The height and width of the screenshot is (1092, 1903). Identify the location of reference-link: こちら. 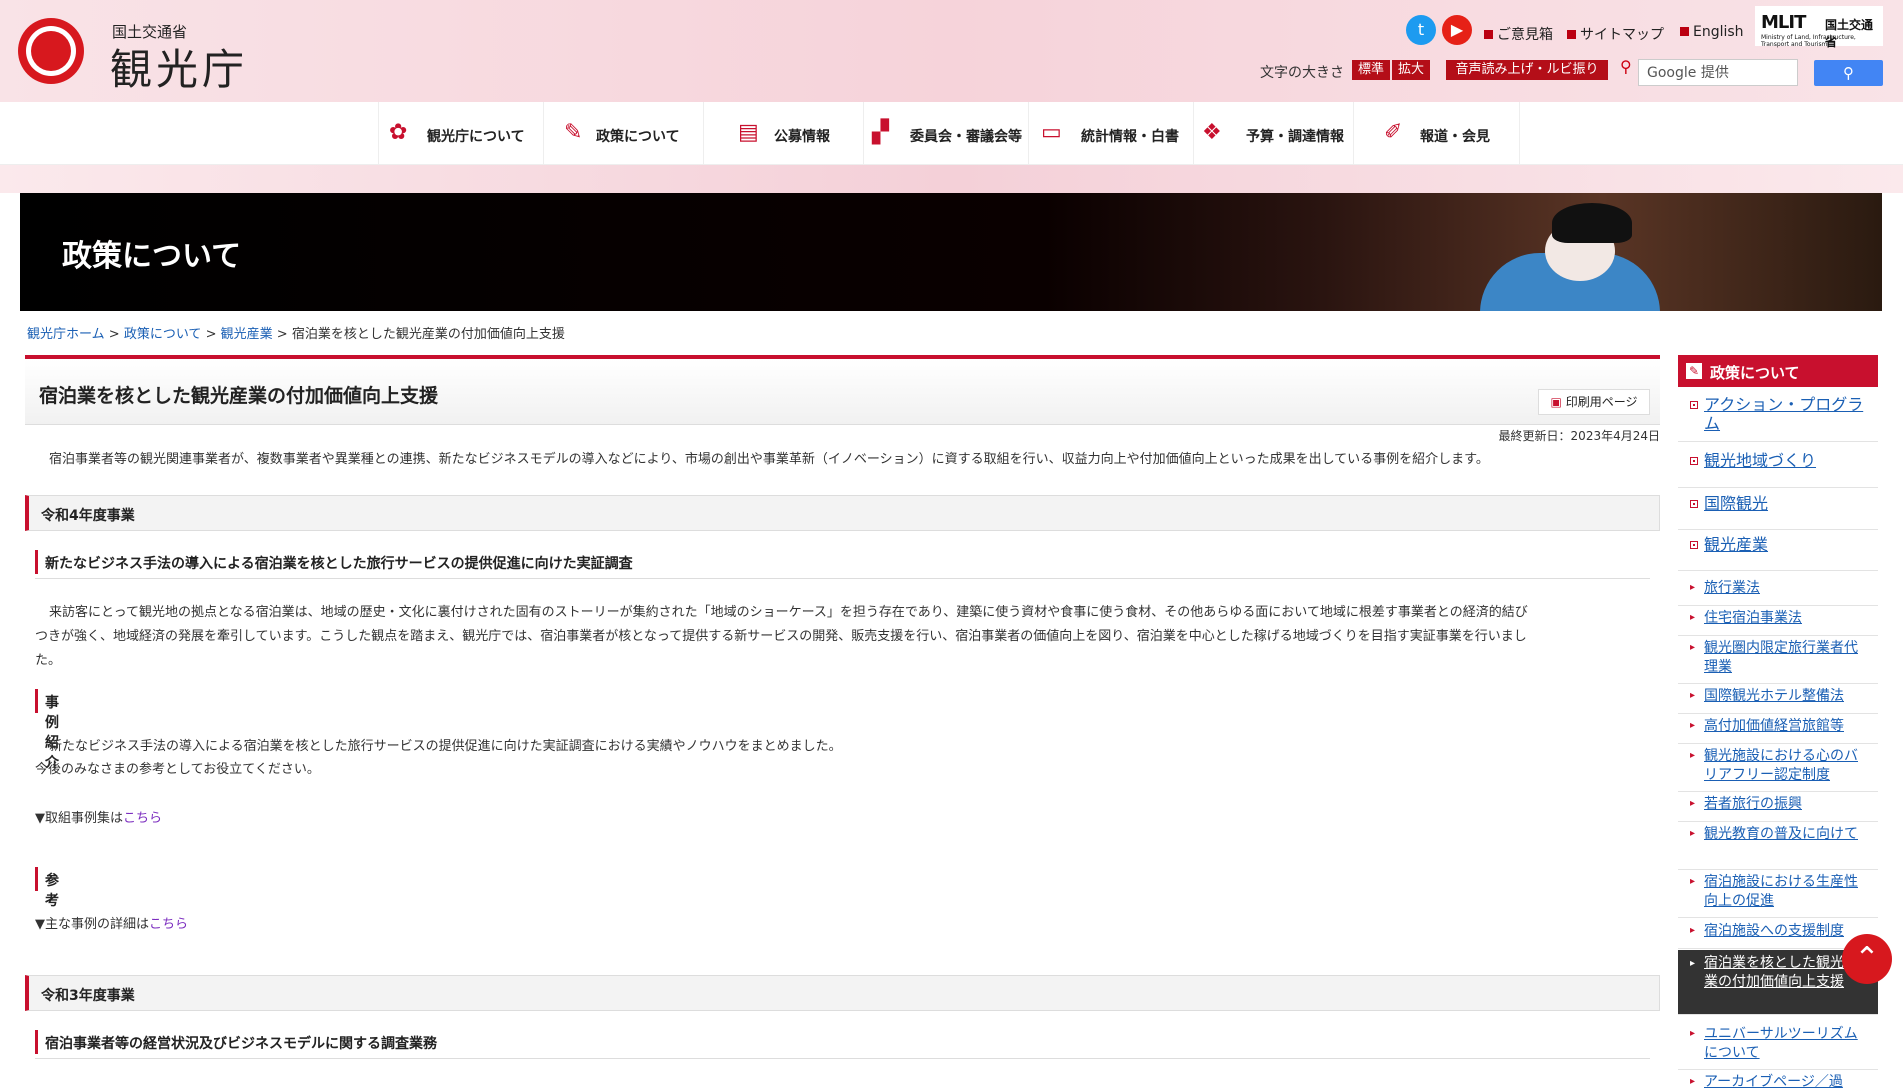
(168, 924).